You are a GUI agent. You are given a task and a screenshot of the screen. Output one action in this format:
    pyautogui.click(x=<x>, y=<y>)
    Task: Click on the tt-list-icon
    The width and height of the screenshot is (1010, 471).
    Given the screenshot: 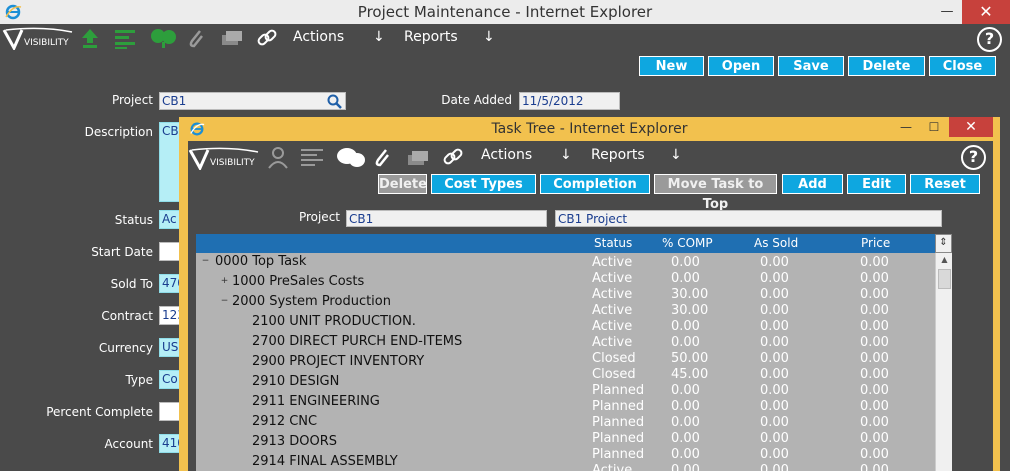 What is the action you would take?
    pyautogui.click(x=312, y=157)
    